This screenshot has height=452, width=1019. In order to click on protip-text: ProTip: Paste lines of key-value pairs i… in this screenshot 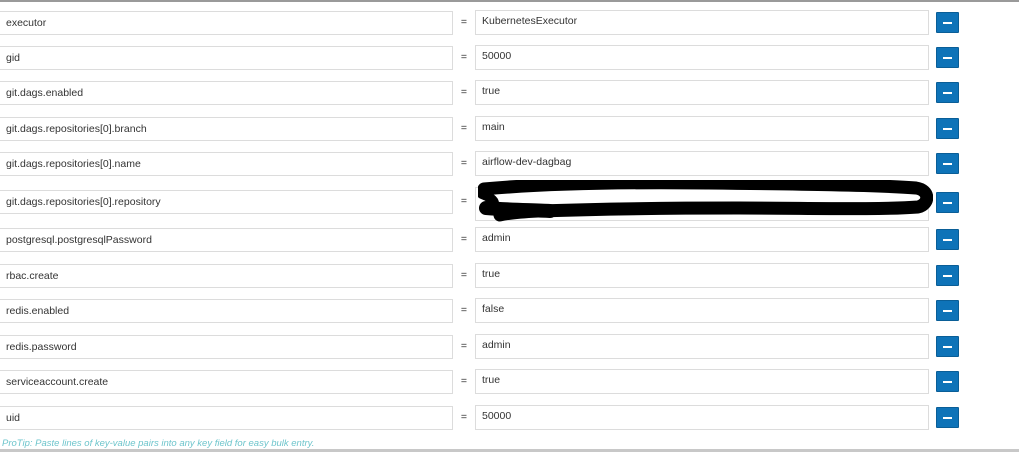, I will do `click(158, 443)`.